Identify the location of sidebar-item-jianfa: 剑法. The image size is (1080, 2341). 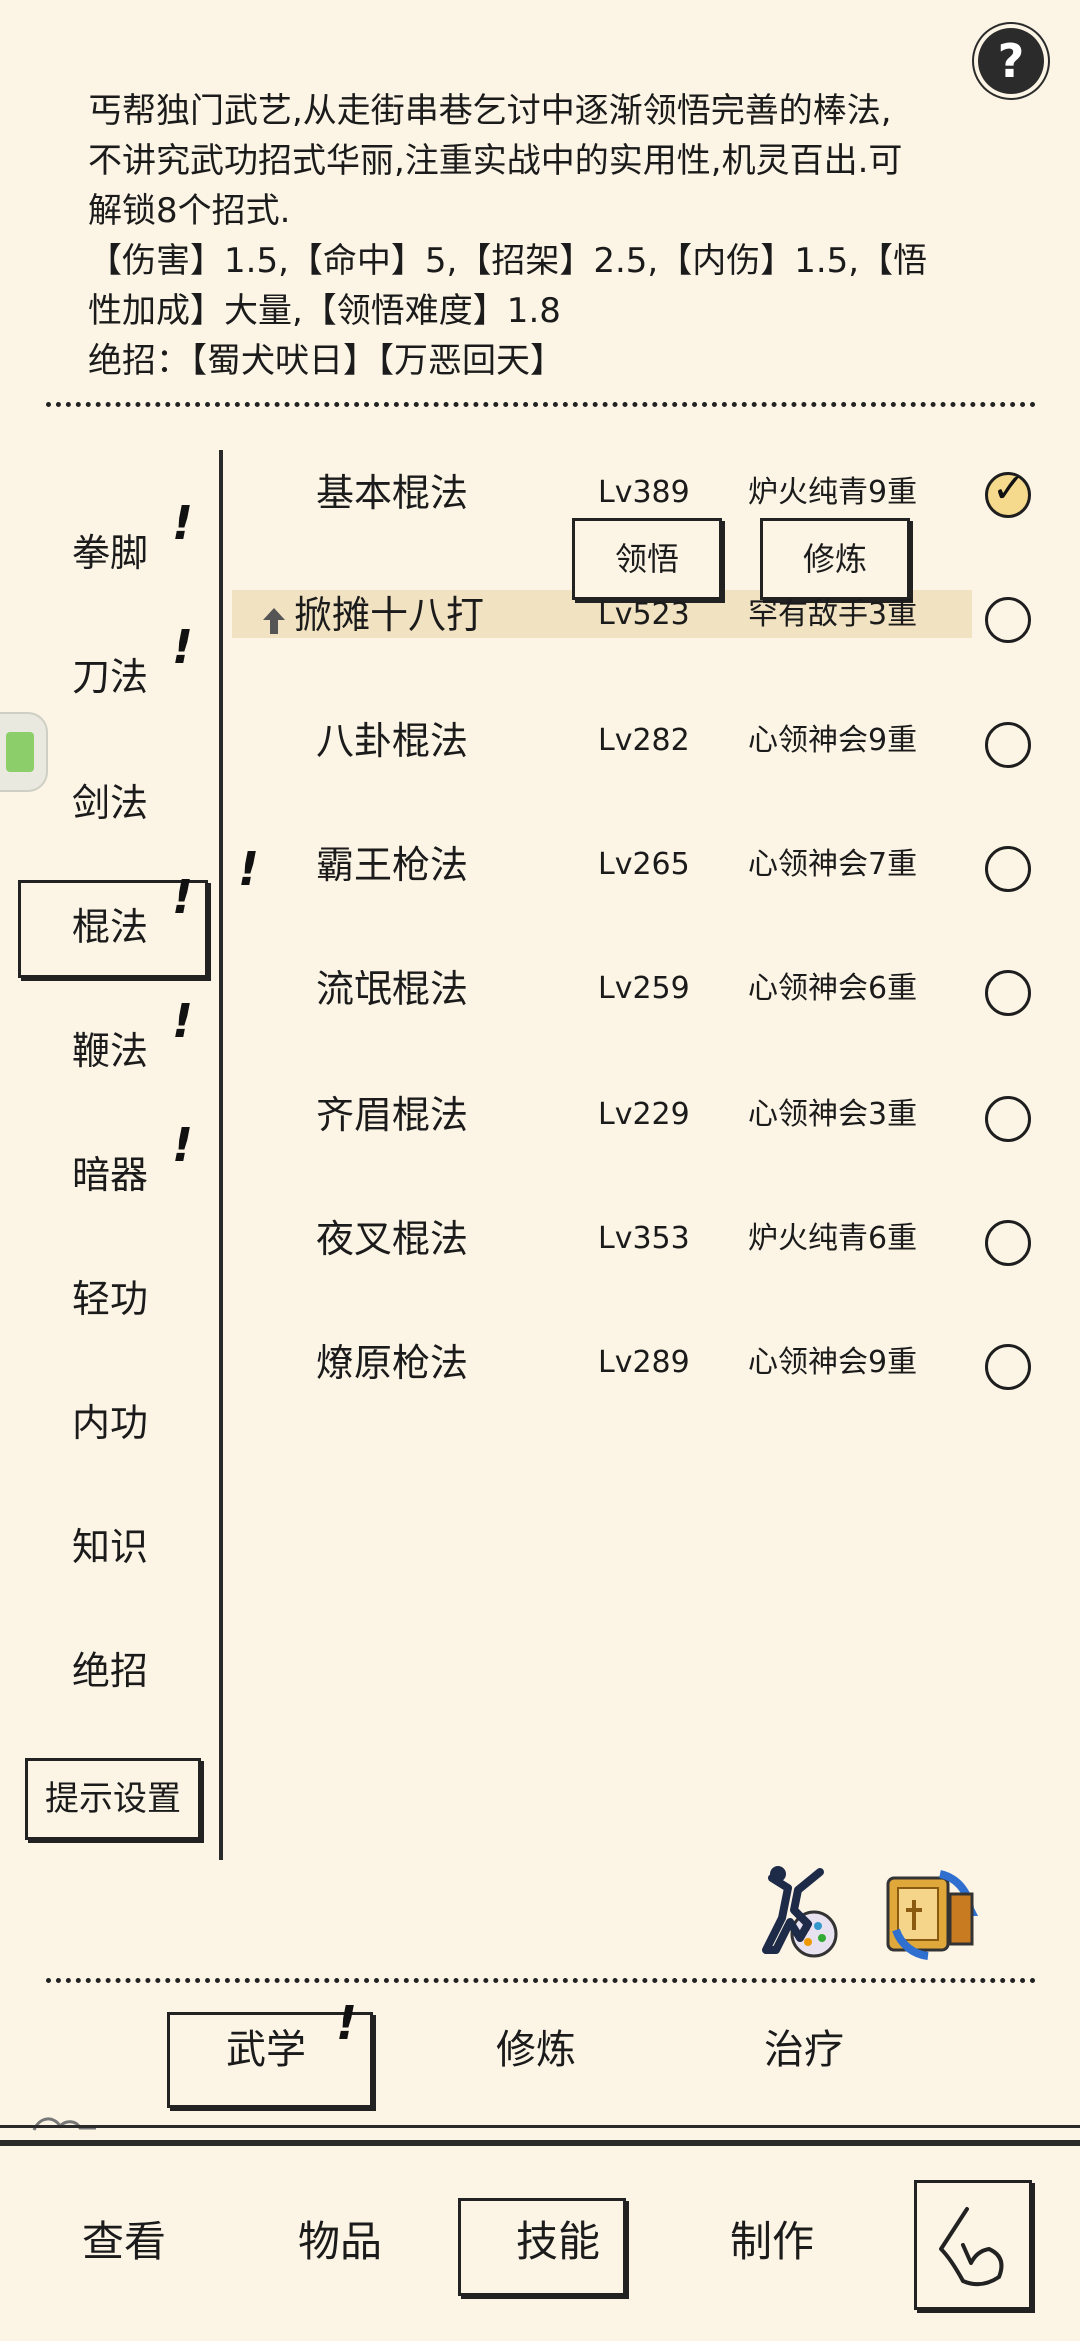
(110, 803).